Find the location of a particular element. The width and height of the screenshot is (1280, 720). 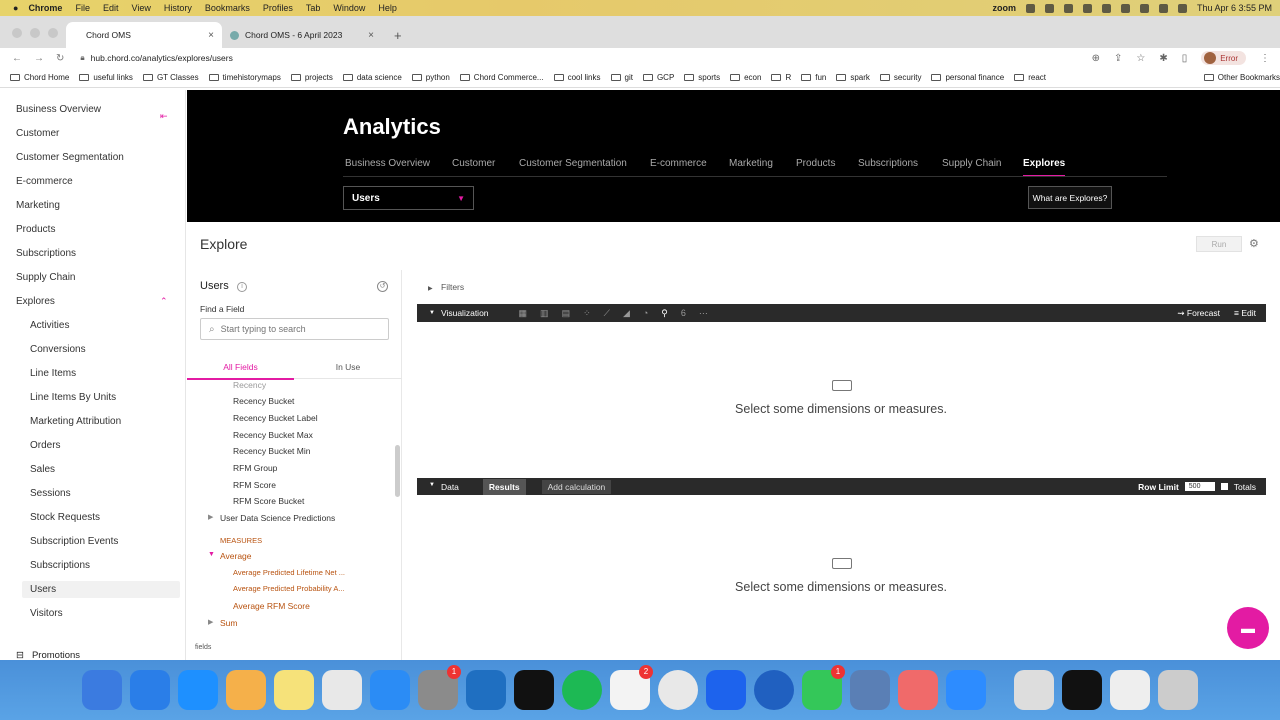

sidebar-item-customer-segmentation: Customer Segmentation is located at coordinates (70, 157).